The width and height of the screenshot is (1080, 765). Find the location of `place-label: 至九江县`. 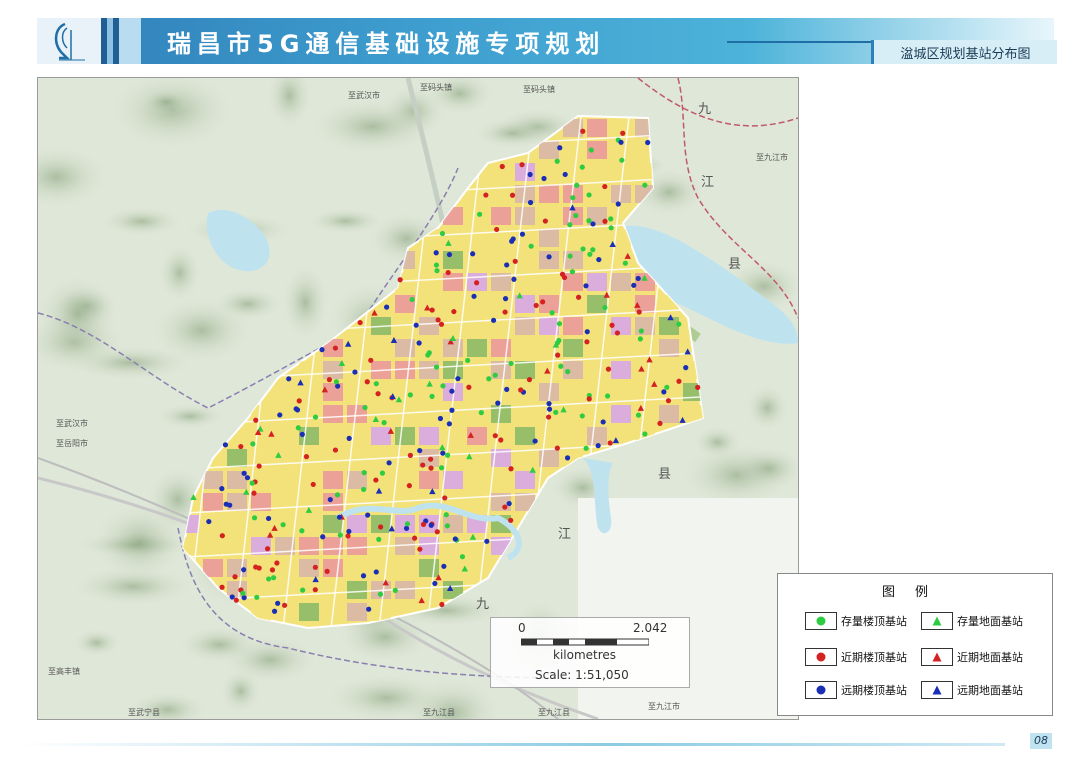

place-label: 至九江县 is located at coordinates (554, 712).